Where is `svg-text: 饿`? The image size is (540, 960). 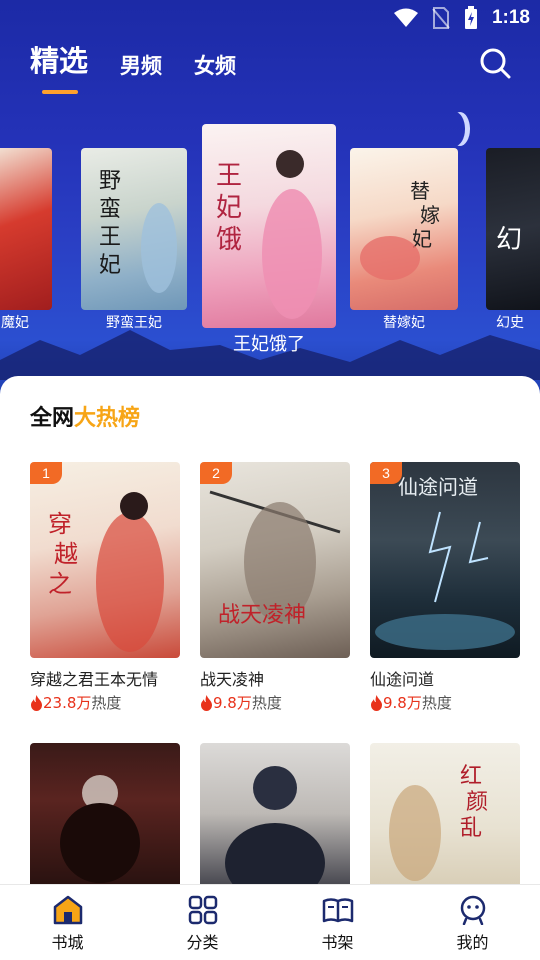
svg-text: 饿 is located at coordinates (229, 240).